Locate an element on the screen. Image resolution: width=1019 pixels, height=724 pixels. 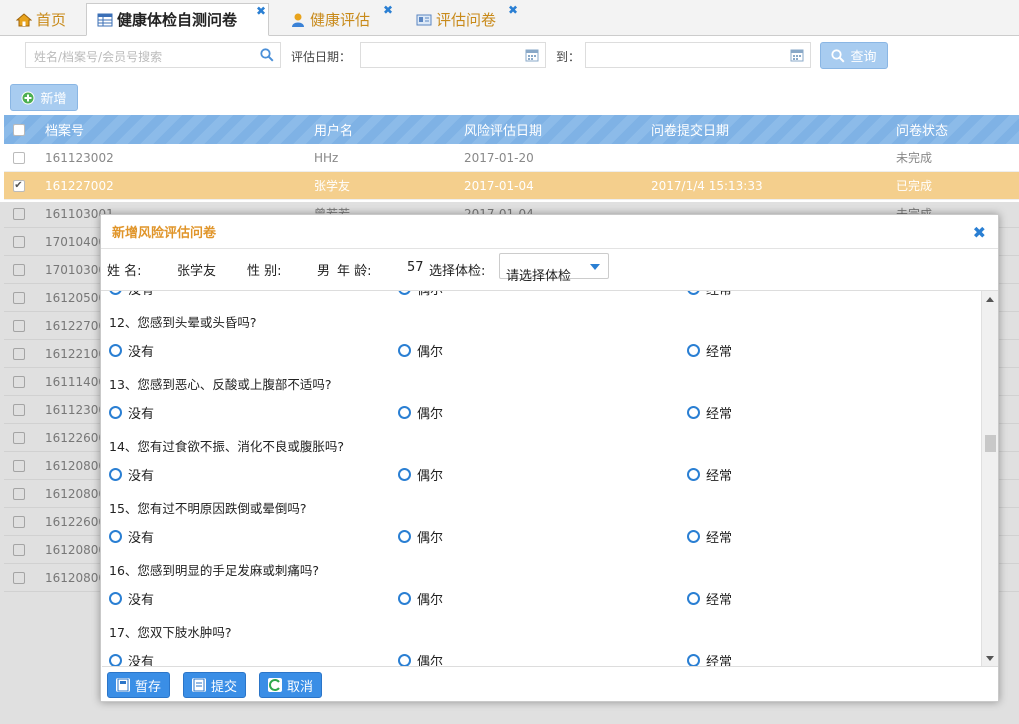
cancel-button: 取消 is located at coordinates (291, 685).